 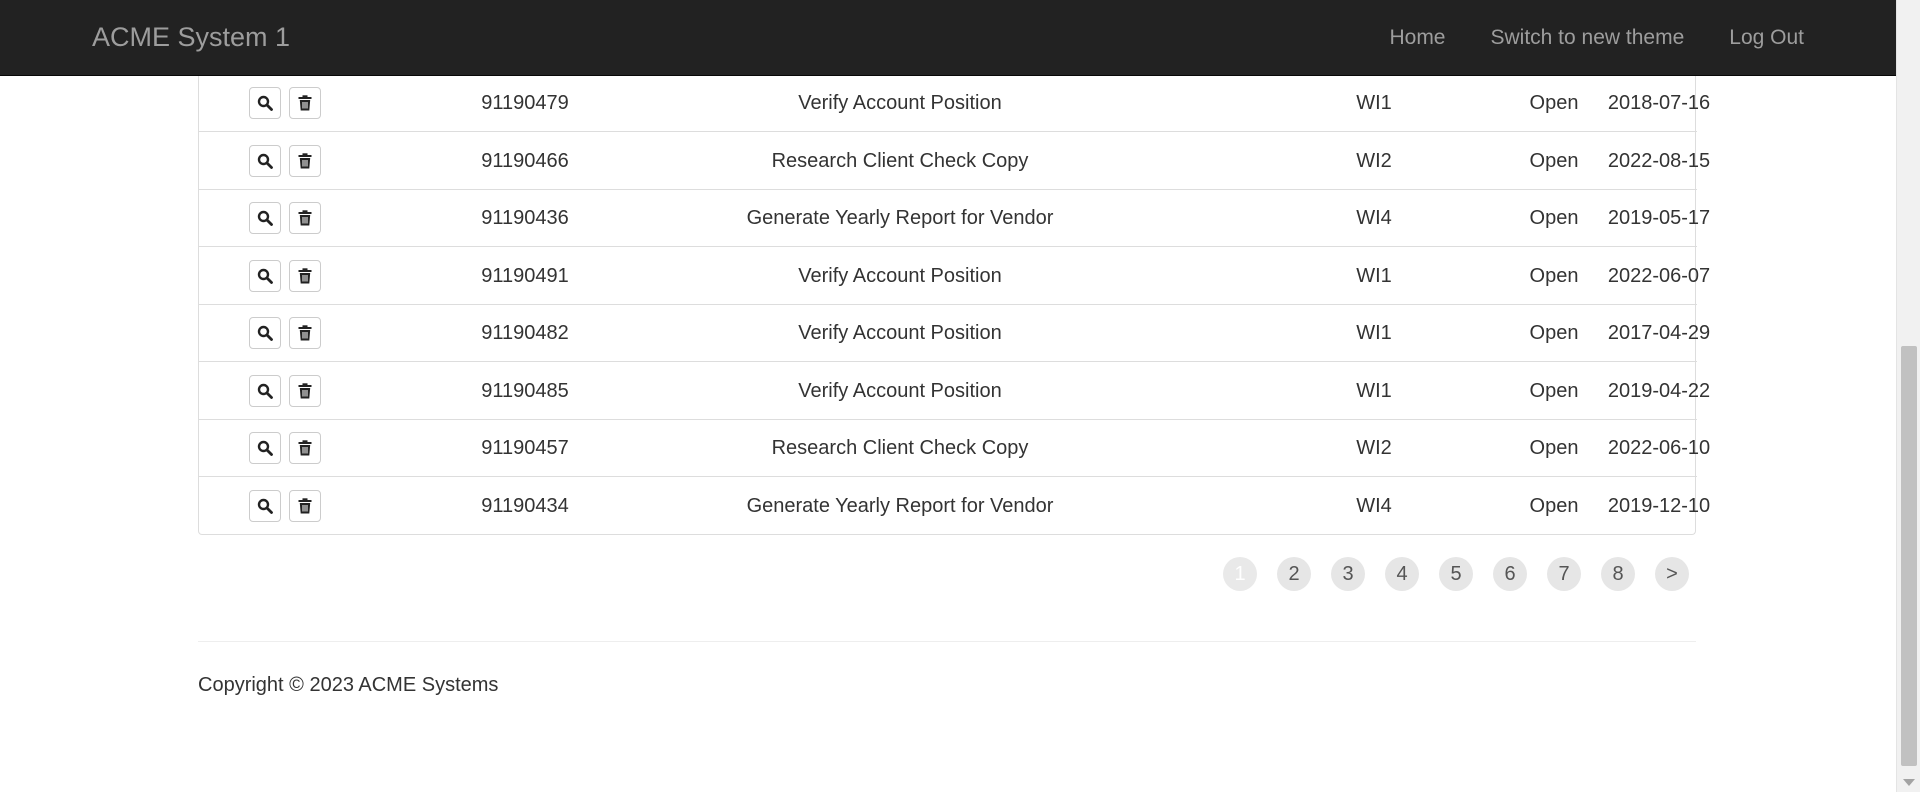 What do you see at coordinates (1659, 390) in the screenshot?
I see `work-item-date: 2019-04-22` at bounding box center [1659, 390].